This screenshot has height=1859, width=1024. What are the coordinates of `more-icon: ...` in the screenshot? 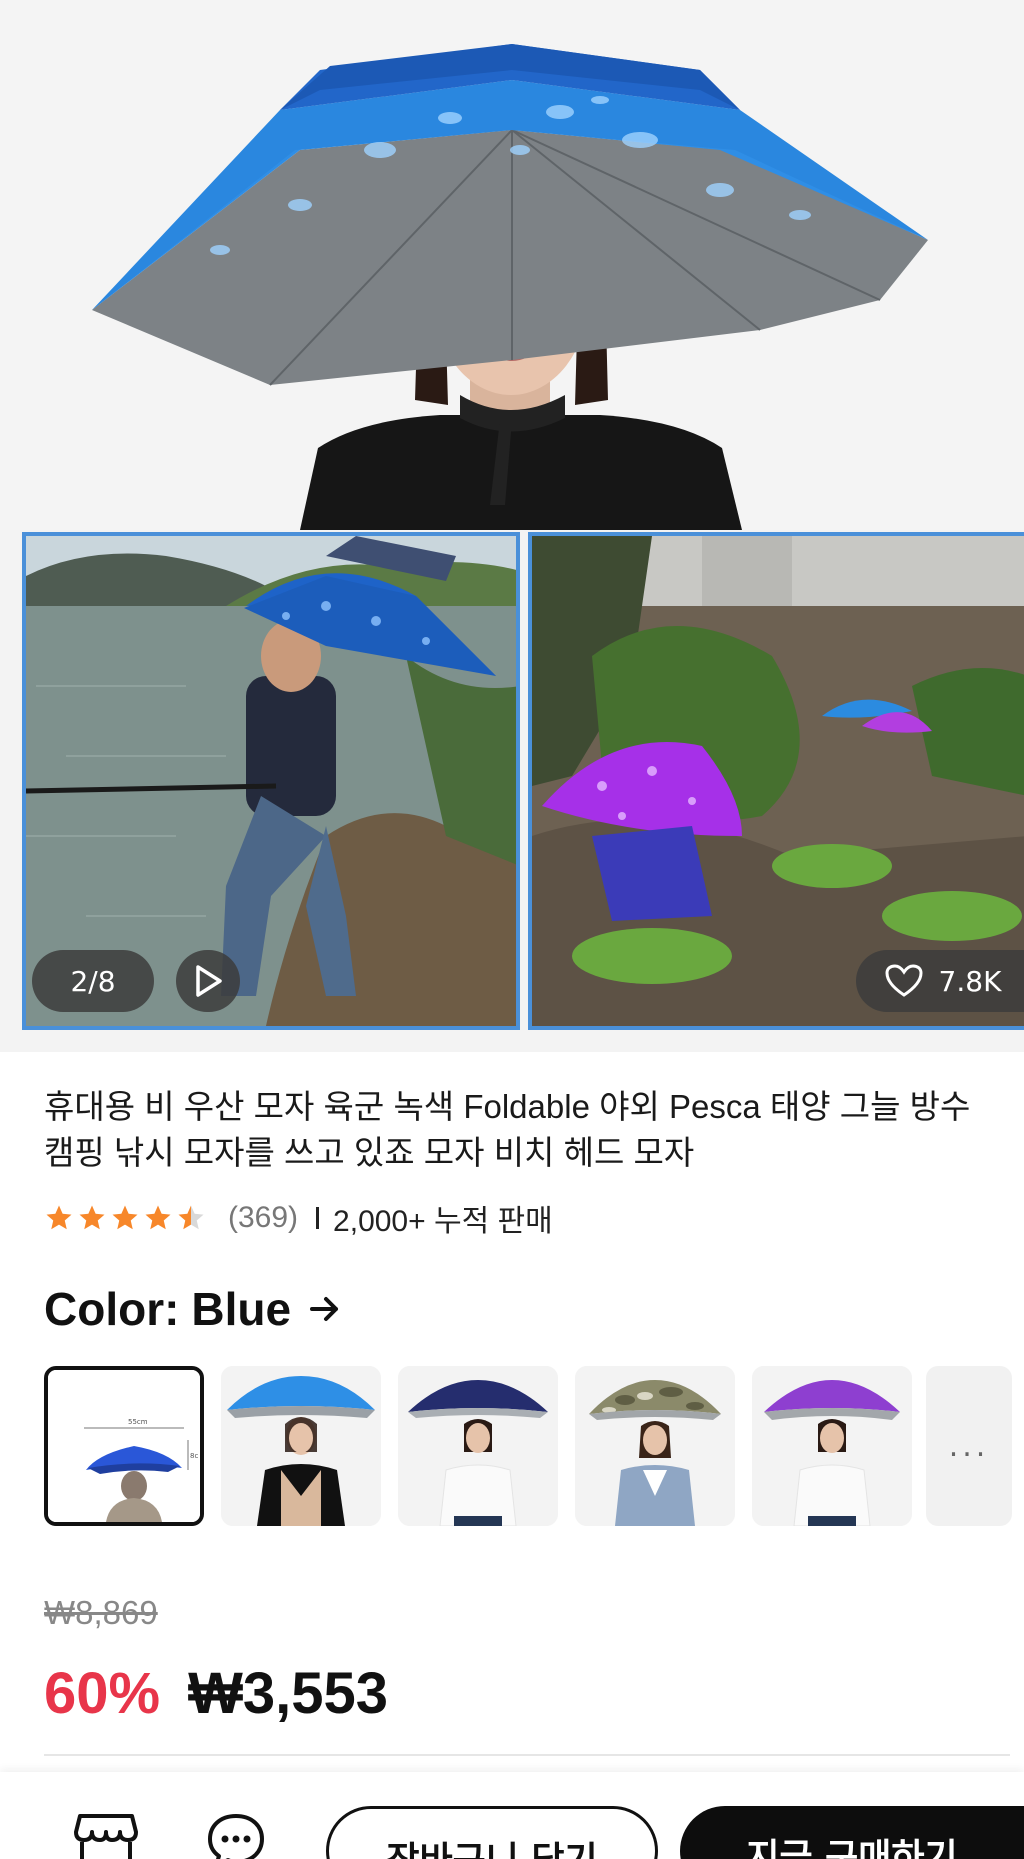 It's located at (969, 1446).